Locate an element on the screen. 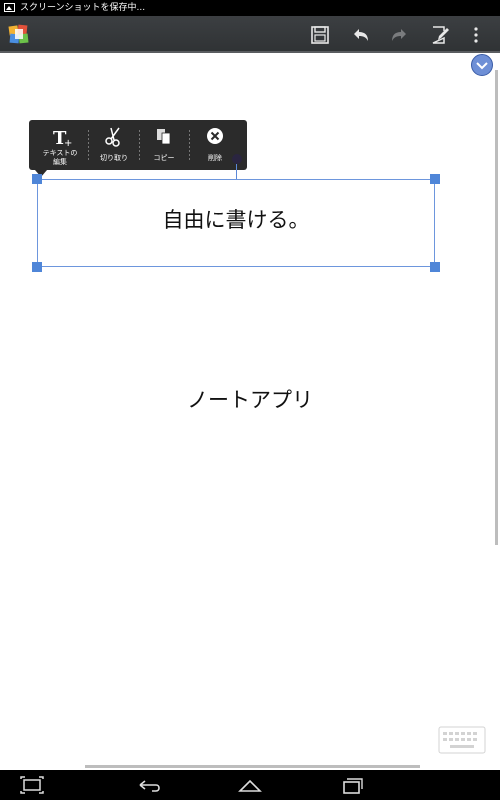 This screenshot has height=800, width=500. chevron-down-icon is located at coordinates (482, 66).